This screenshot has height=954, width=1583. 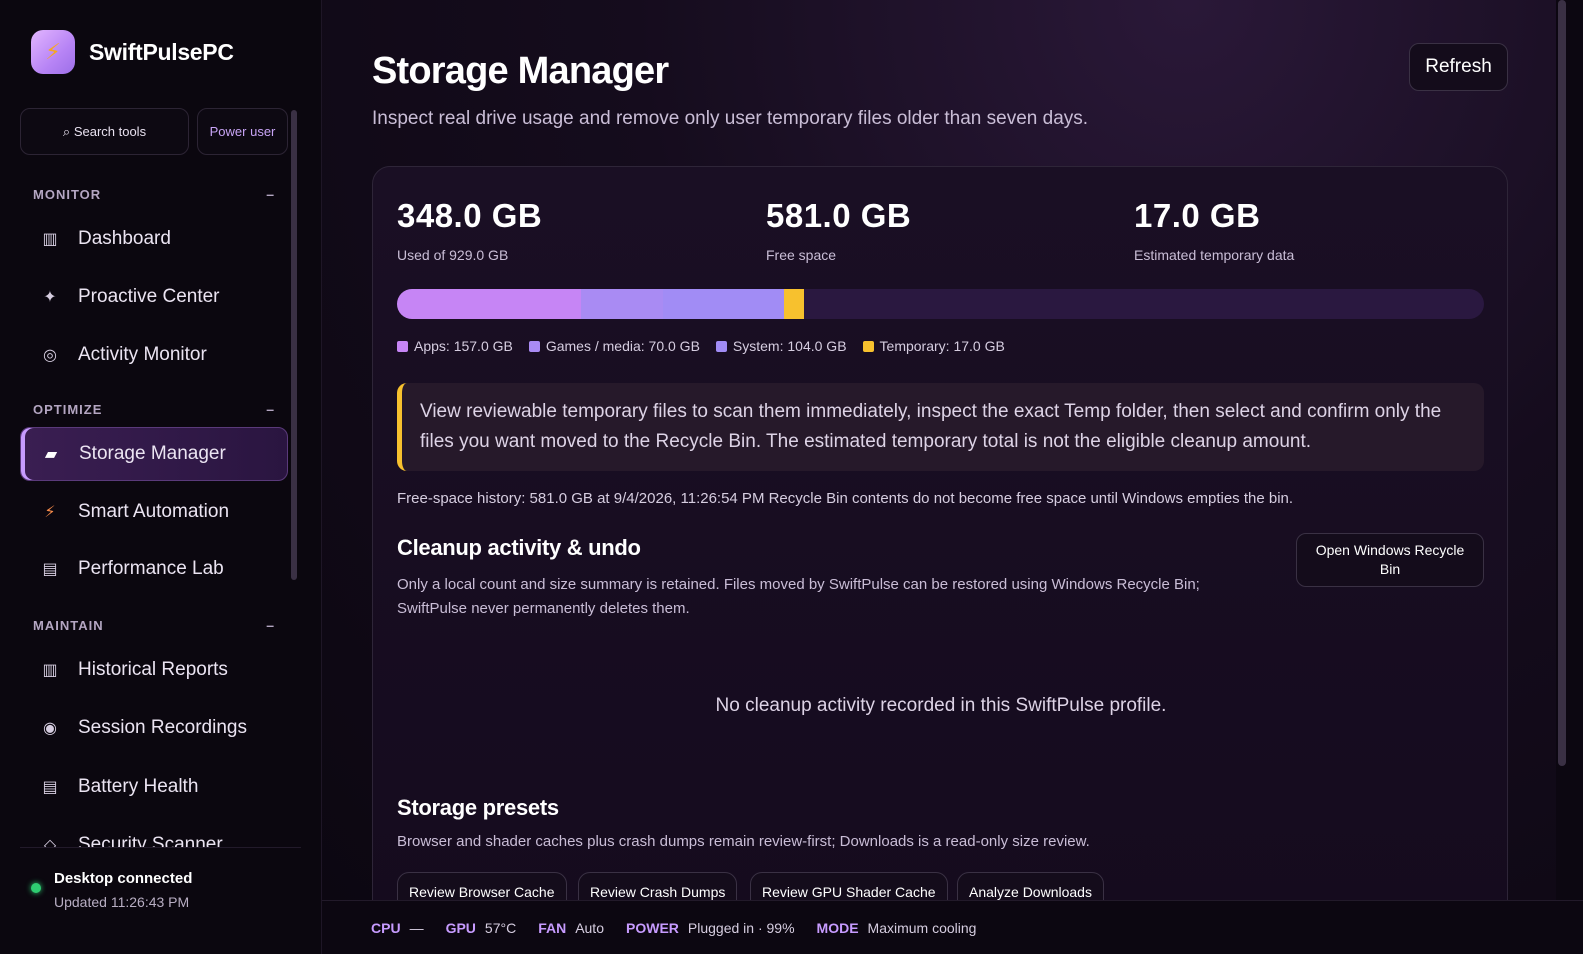 What do you see at coordinates (154, 832) in the screenshot?
I see `sidebar-item-security-scanner: ◇ Security Scanner` at bounding box center [154, 832].